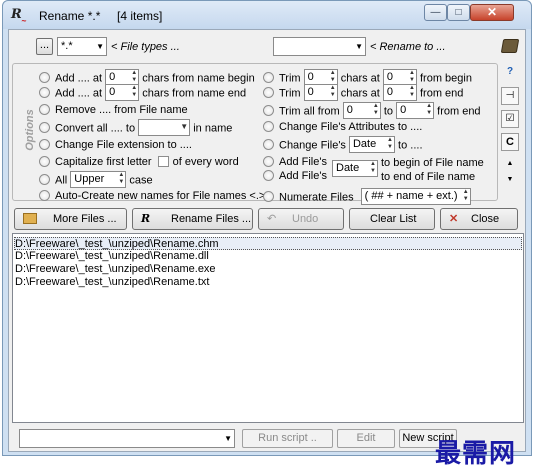 The height and width of the screenshot is (470, 538). What do you see at coordinates (122, 92) in the screenshot?
I see `add-end-spin: 0 ▲ ▼` at bounding box center [122, 92].